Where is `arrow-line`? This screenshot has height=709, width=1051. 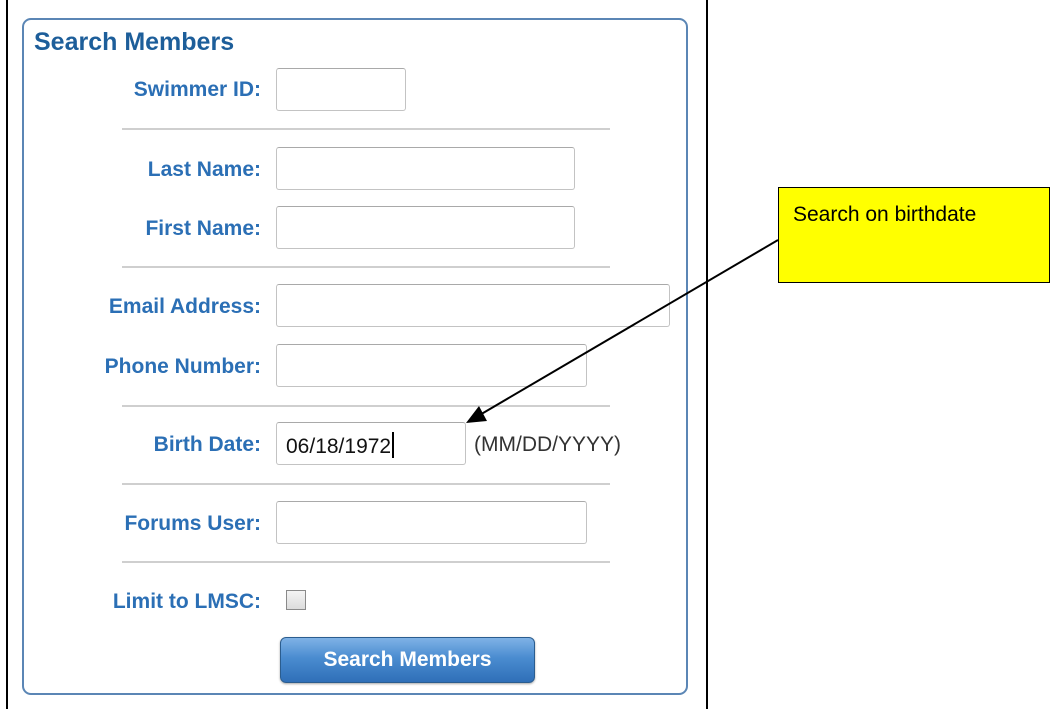 arrow-line is located at coordinates (628, 328).